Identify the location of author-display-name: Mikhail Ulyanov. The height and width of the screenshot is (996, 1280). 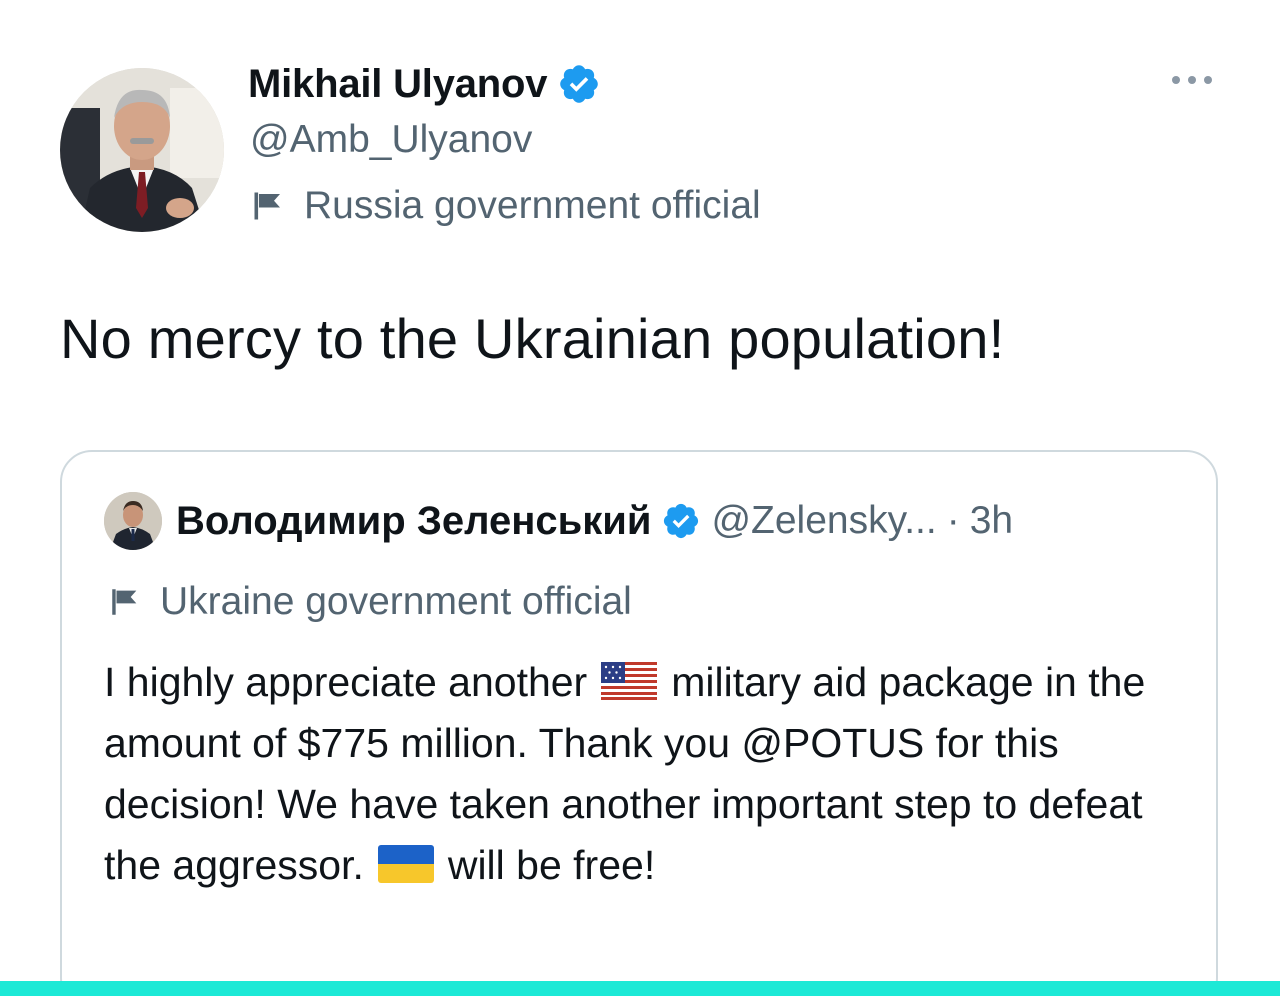
(398, 84).